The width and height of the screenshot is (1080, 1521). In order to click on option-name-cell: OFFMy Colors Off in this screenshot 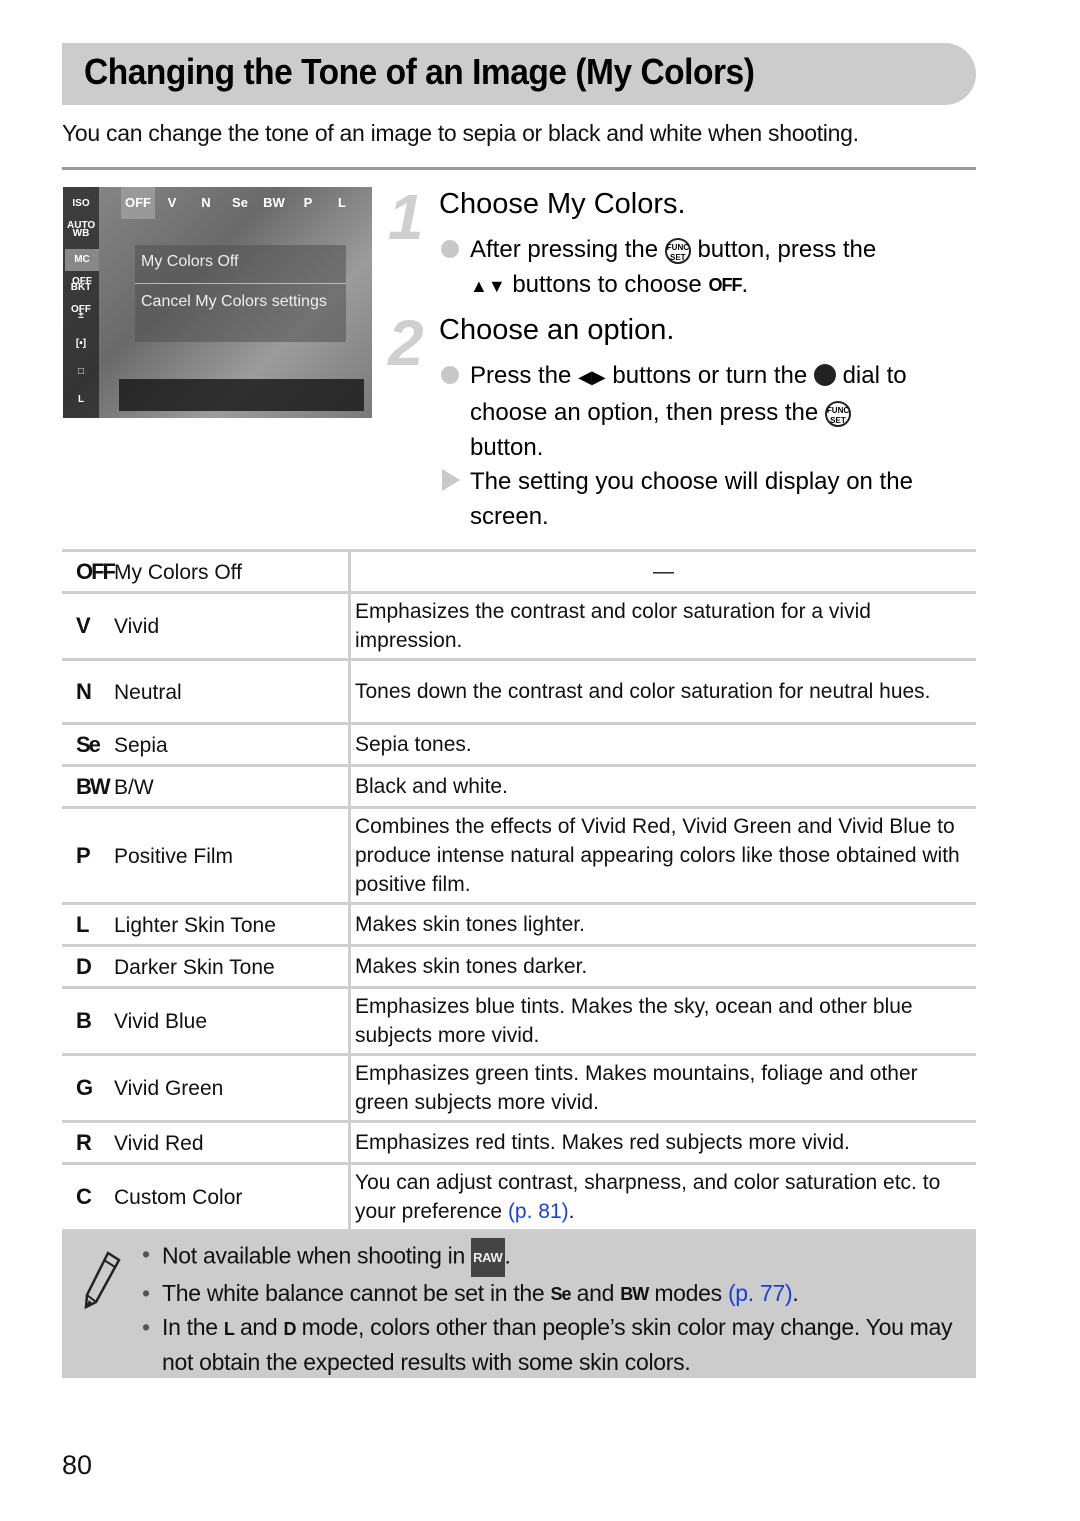, I will do `click(206, 571)`.